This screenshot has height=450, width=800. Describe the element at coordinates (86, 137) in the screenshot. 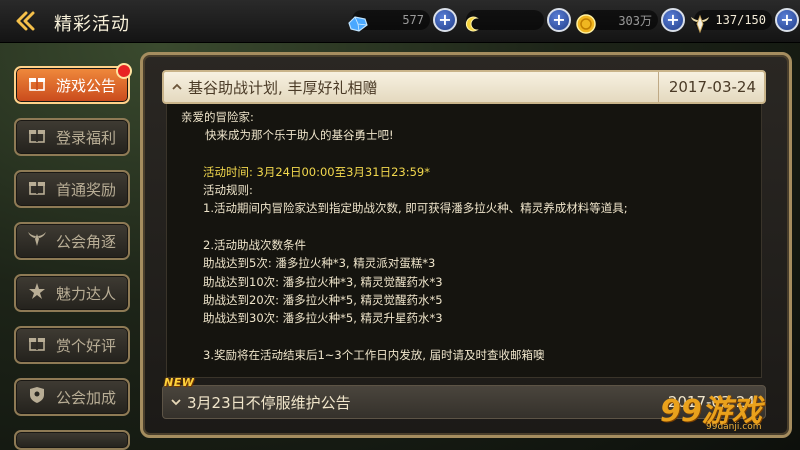

I see `sidebar-item-label: 登录福利` at that location.